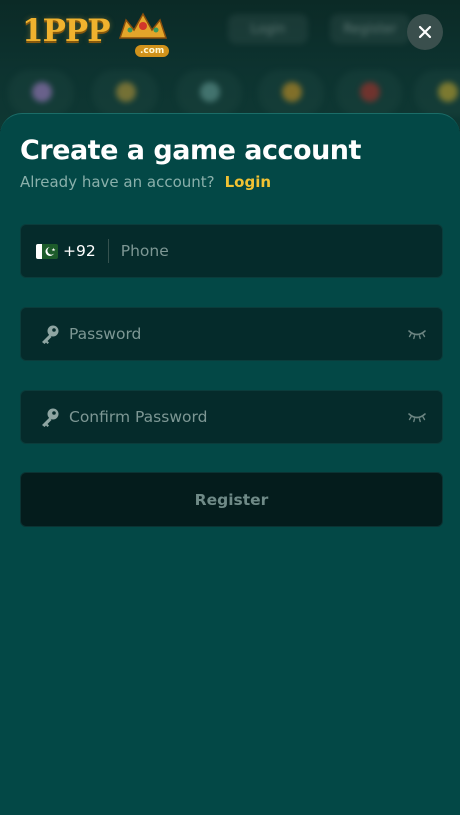 This screenshot has width=460, height=815. What do you see at coordinates (268, 29) in the screenshot?
I see `header-login-button: Login` at bounding box center [268, 29].